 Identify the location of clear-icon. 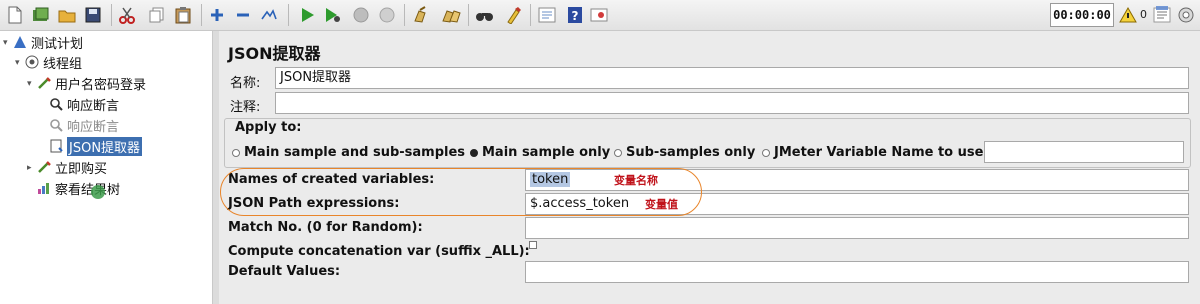
(421, 15).